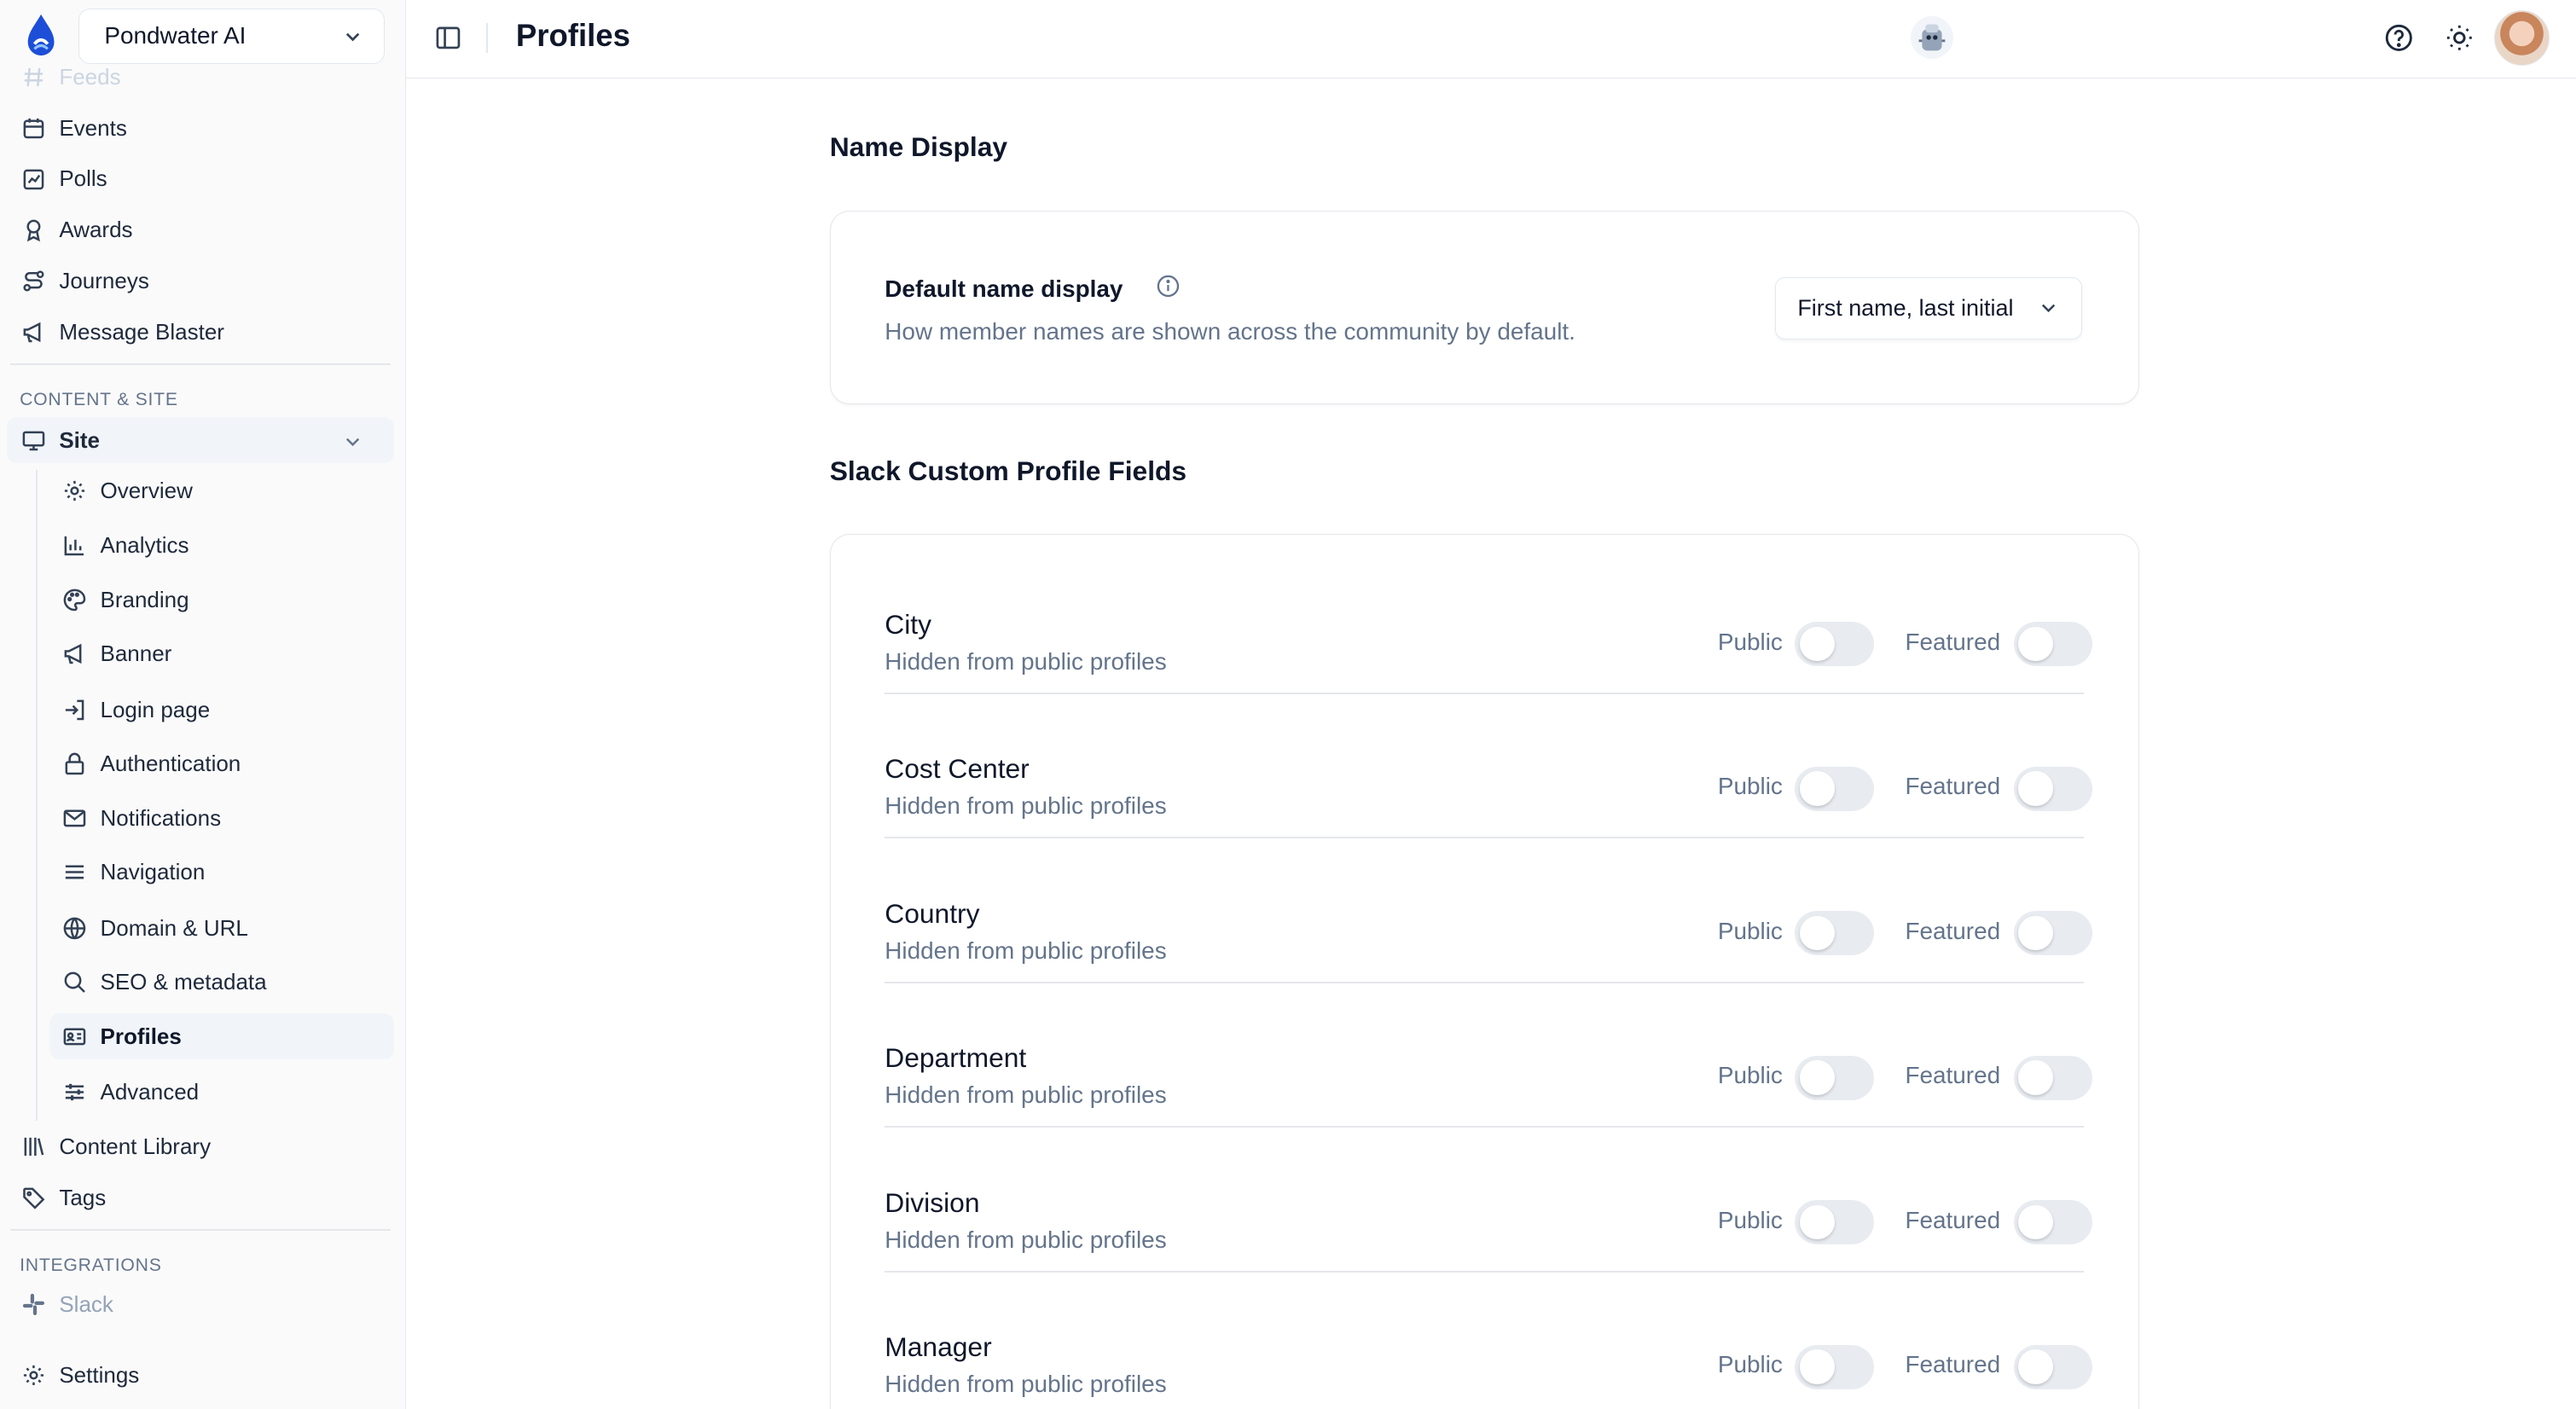 The image size is (2576, 1409). I want to click on sidebar-item-label: Awards, so click(96, 230).